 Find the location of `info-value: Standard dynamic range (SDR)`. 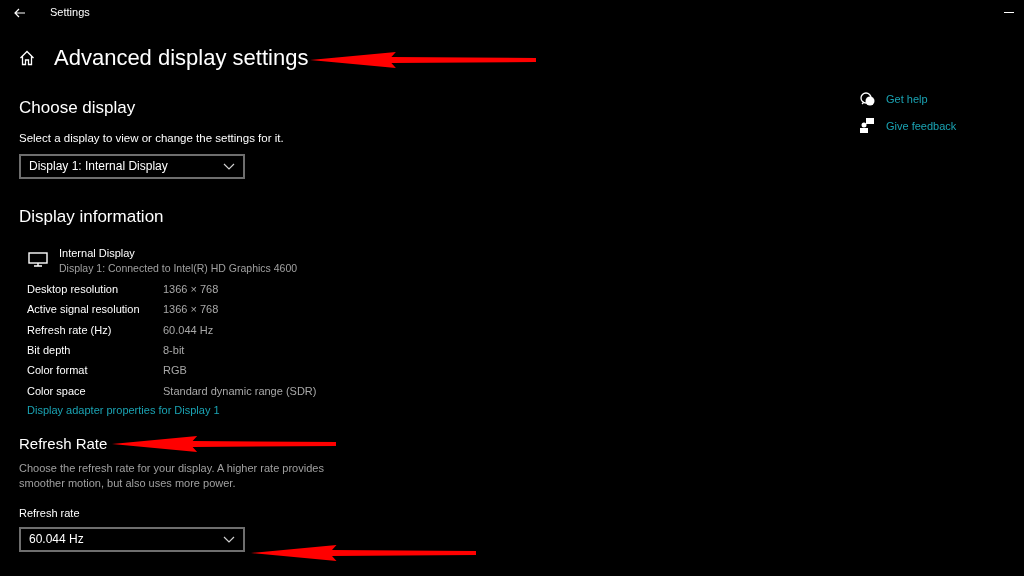

info-value: Standard dynamic range (SDR) is located at coordinates (240, 391).